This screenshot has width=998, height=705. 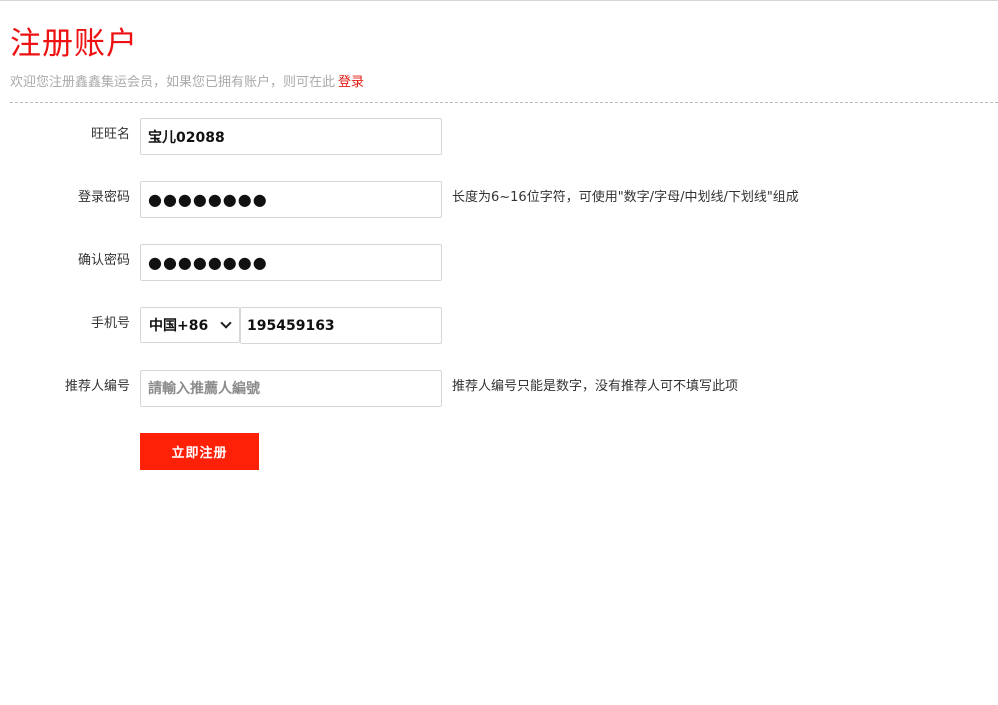 I want to click on welcome-text: 欢迎您注册鑫鑫集运会员，如果您已拥有账户，则可在此 登录, so click(x=187, y=83).